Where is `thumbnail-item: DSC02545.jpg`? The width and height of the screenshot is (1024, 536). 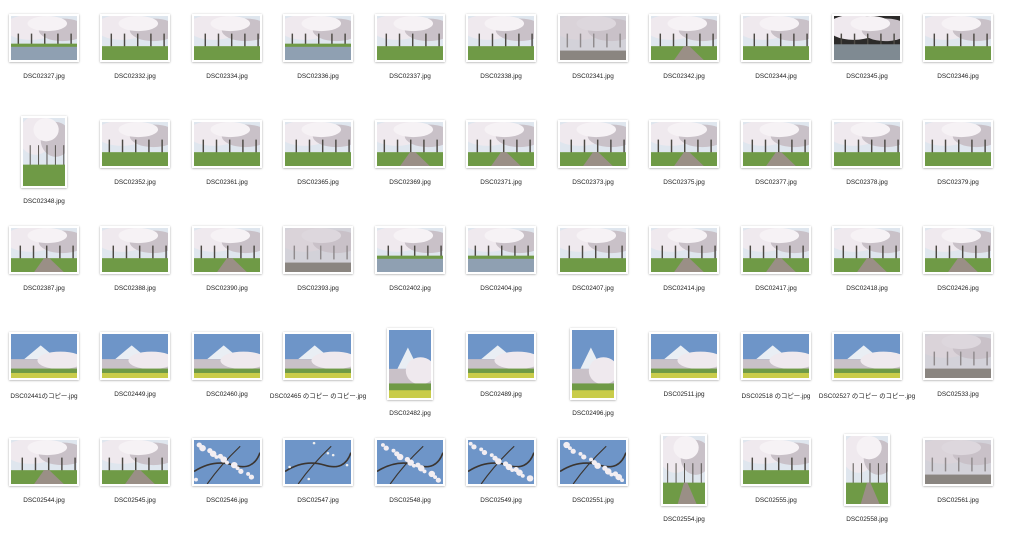 thumbnail-item: DSC02545.jpg is located at coordinates (135, 483).